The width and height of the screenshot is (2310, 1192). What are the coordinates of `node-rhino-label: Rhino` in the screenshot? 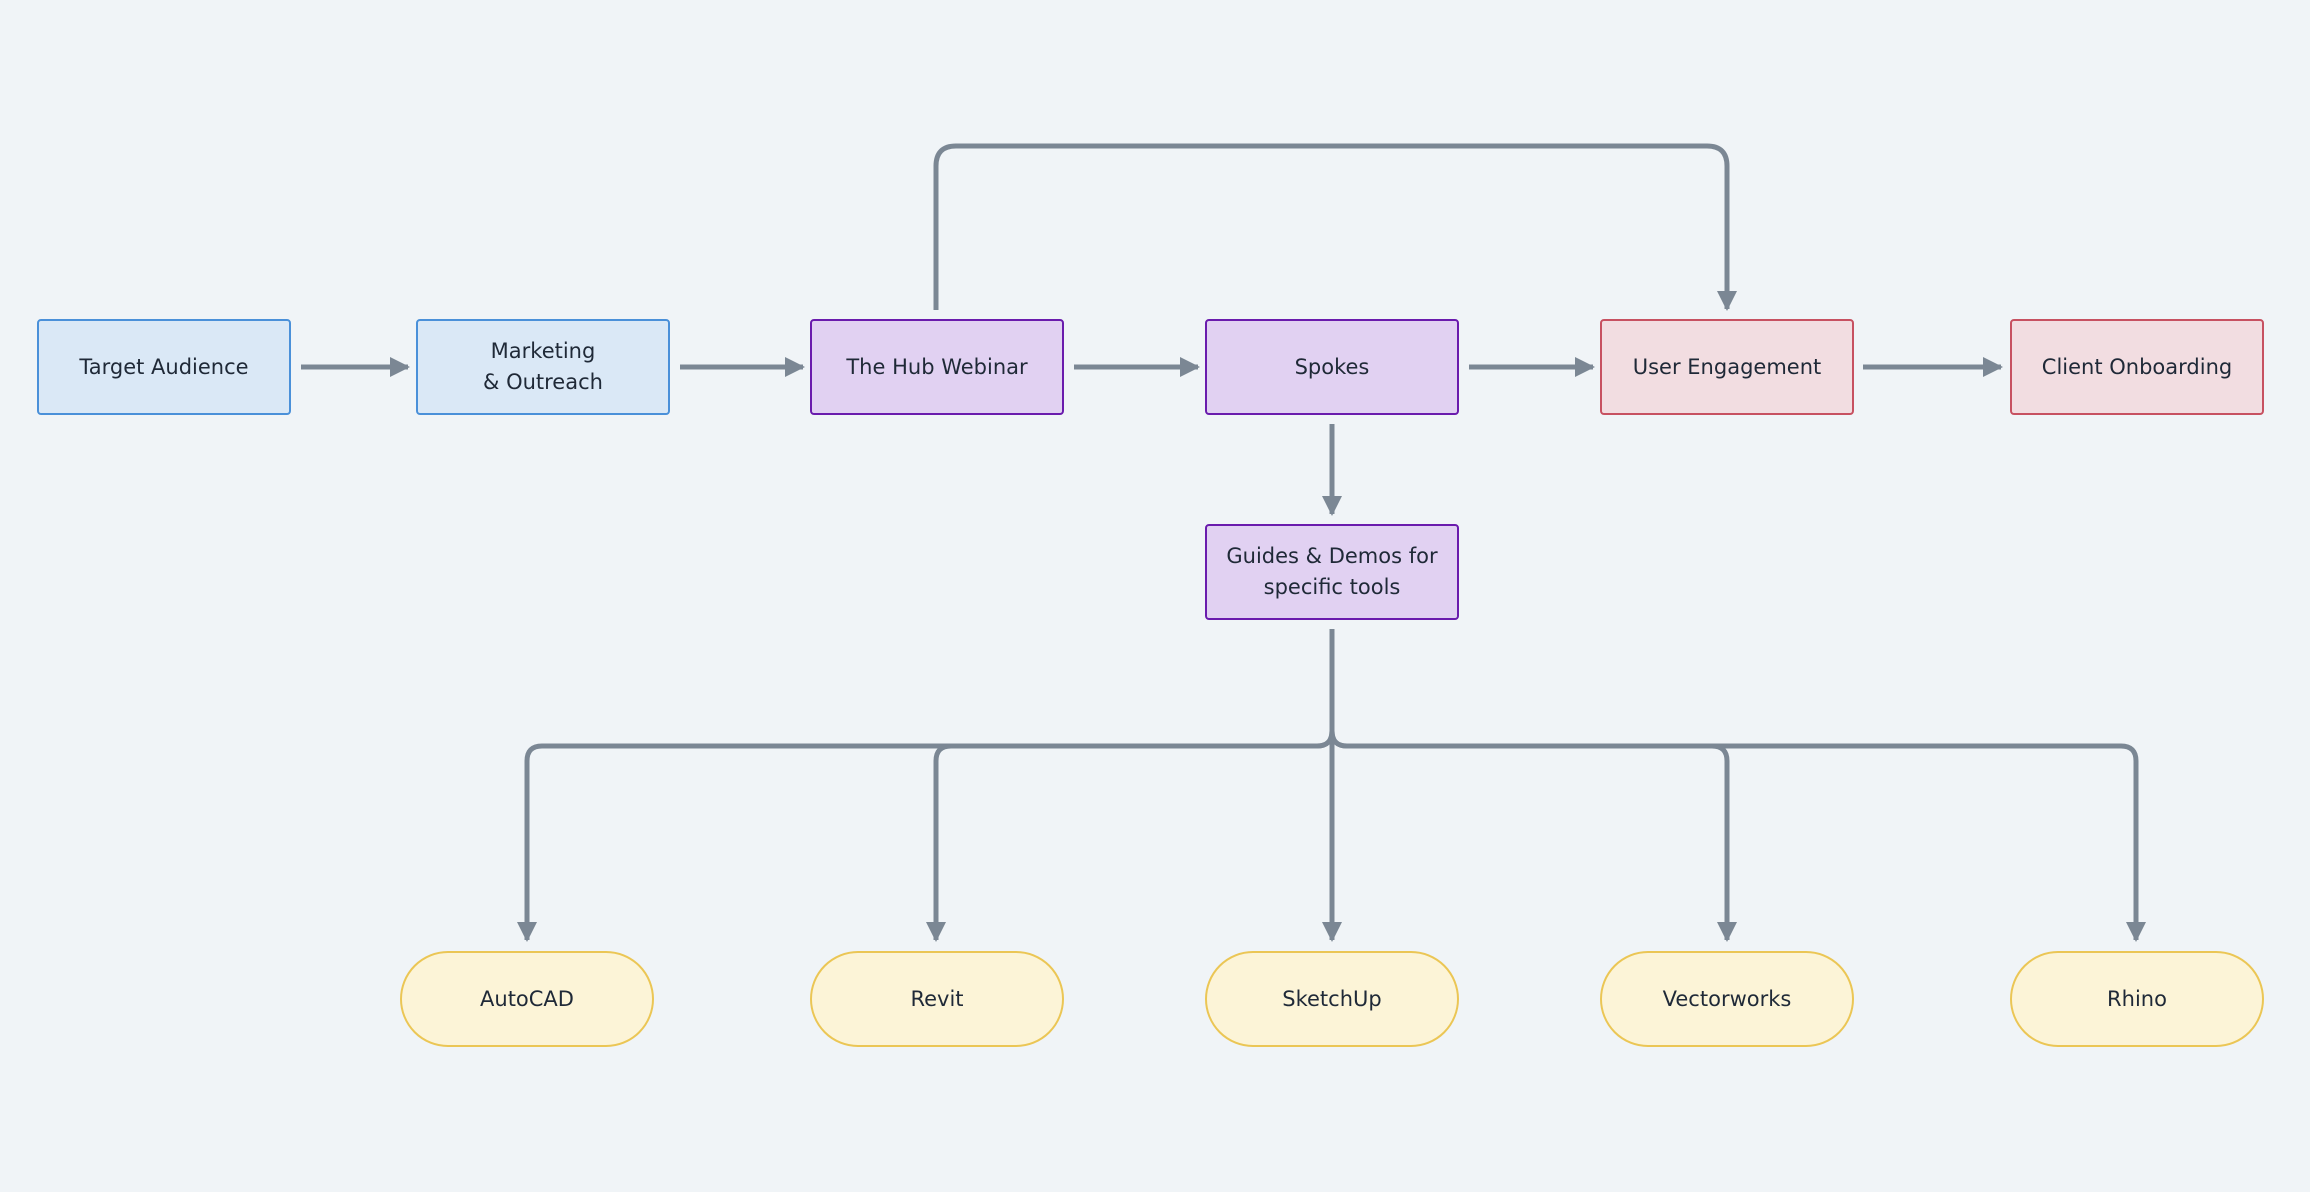 It's located at (2137, 998).